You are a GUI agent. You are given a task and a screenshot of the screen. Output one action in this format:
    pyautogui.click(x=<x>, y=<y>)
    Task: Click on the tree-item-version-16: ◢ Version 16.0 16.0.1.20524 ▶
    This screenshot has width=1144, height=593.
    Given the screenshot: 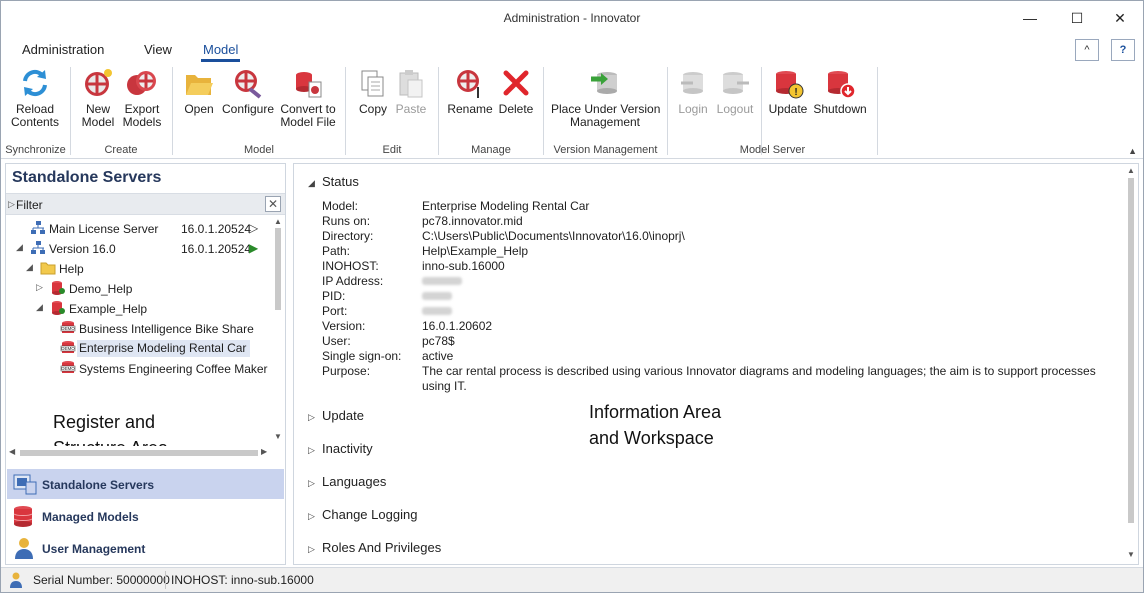 What is the action you would take?
    pyautogui.click(x=140, y=248)
    